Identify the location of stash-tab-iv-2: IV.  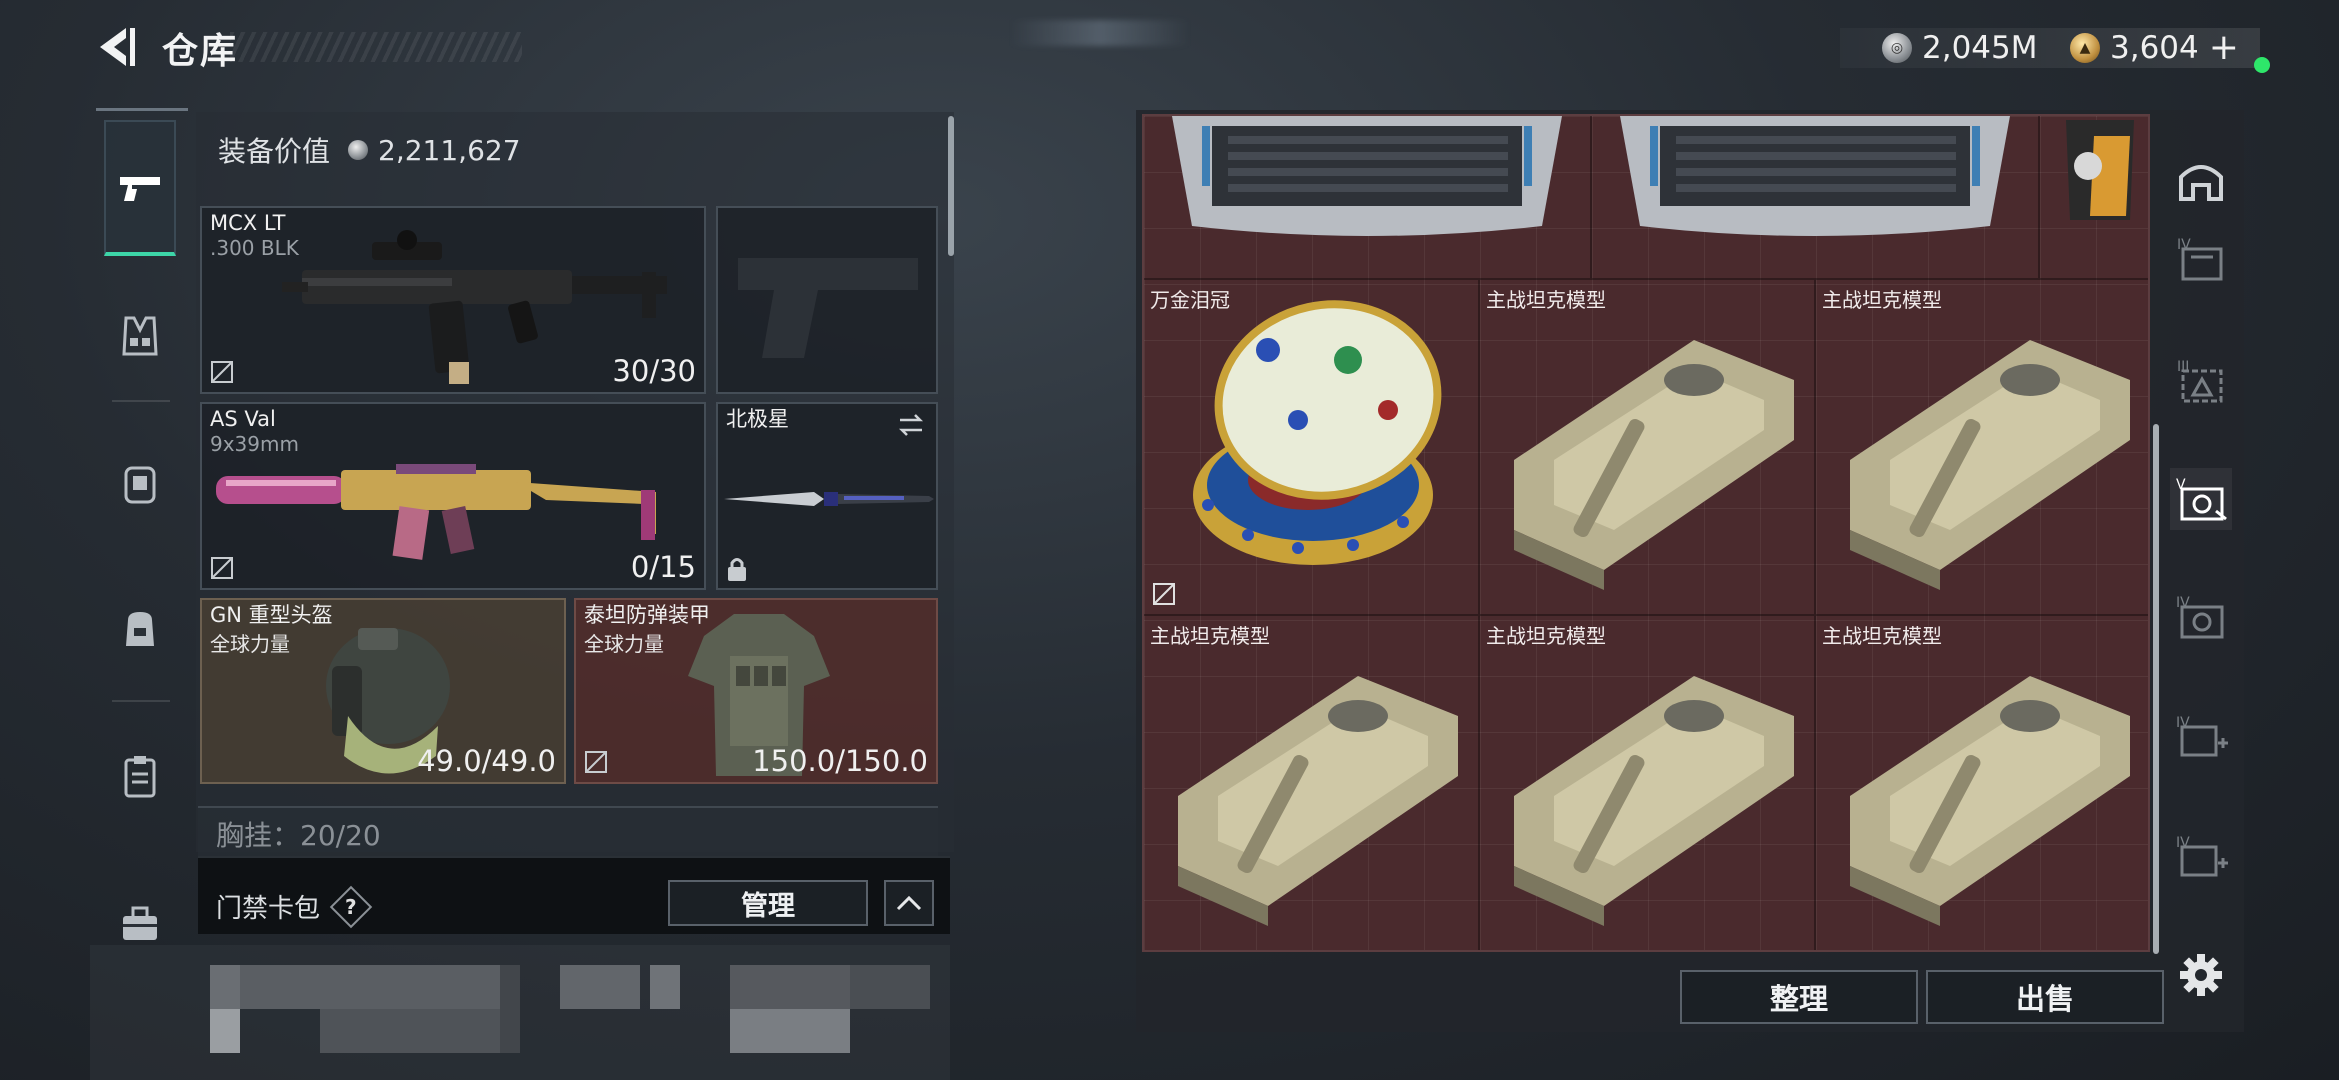
(2201, 617).